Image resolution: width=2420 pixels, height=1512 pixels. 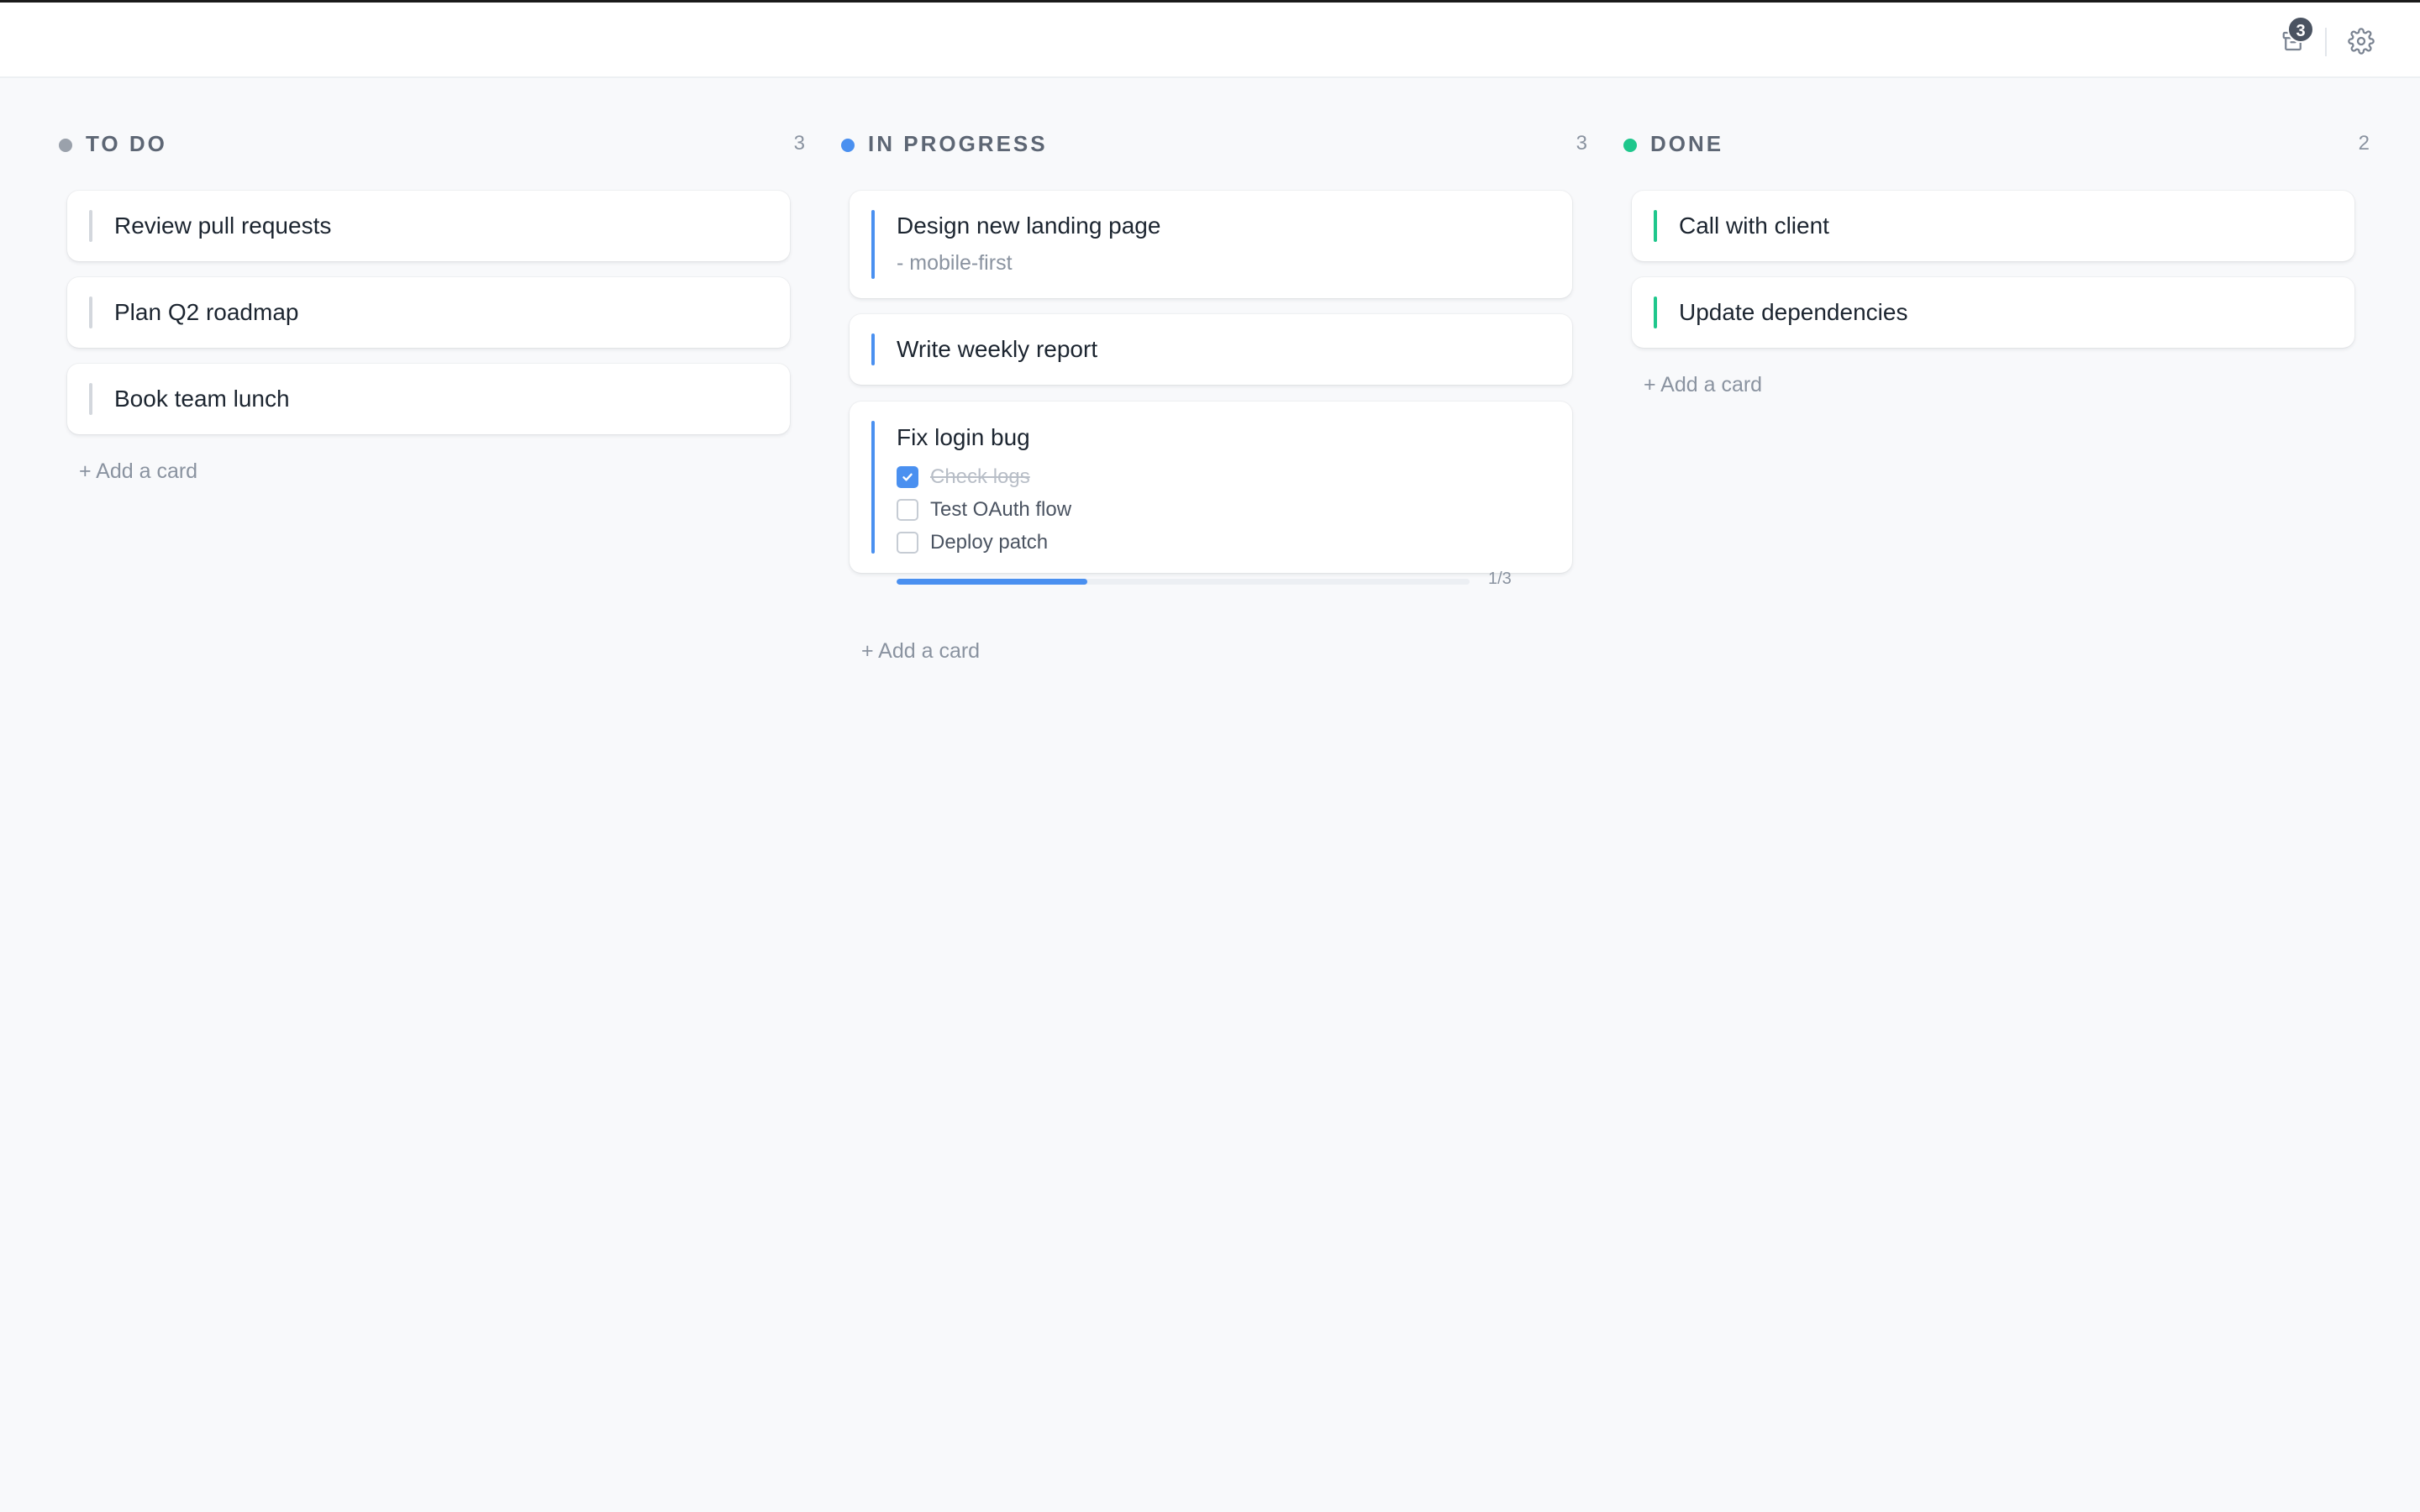 I want to click on checklist-item: Test OAuth flow, so click(x=984, y=509).